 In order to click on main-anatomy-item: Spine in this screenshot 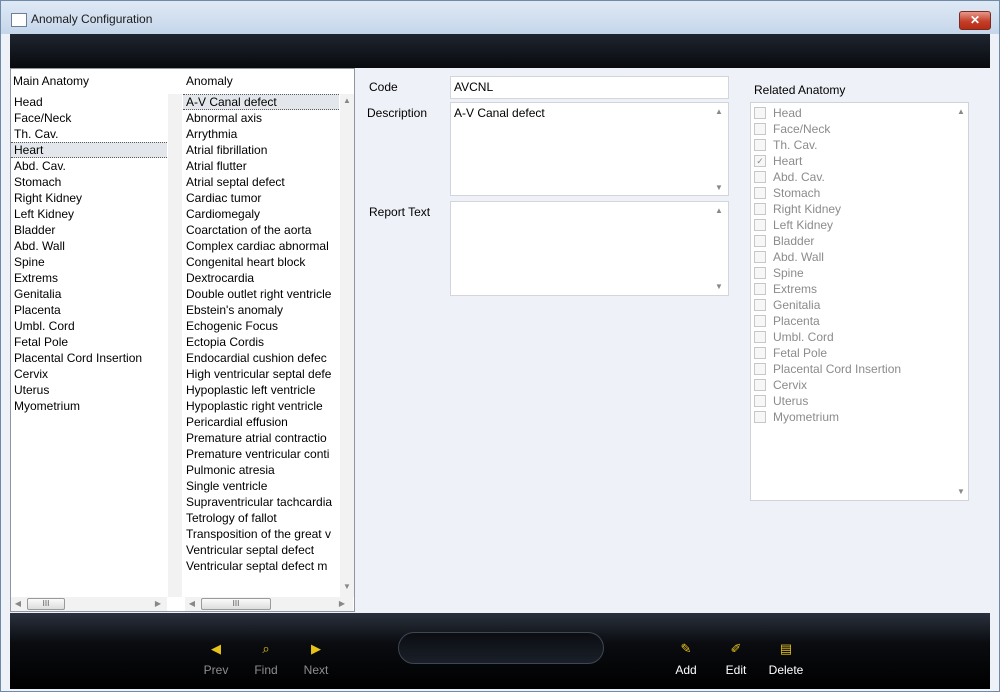, I will do `click(89, 262)`.